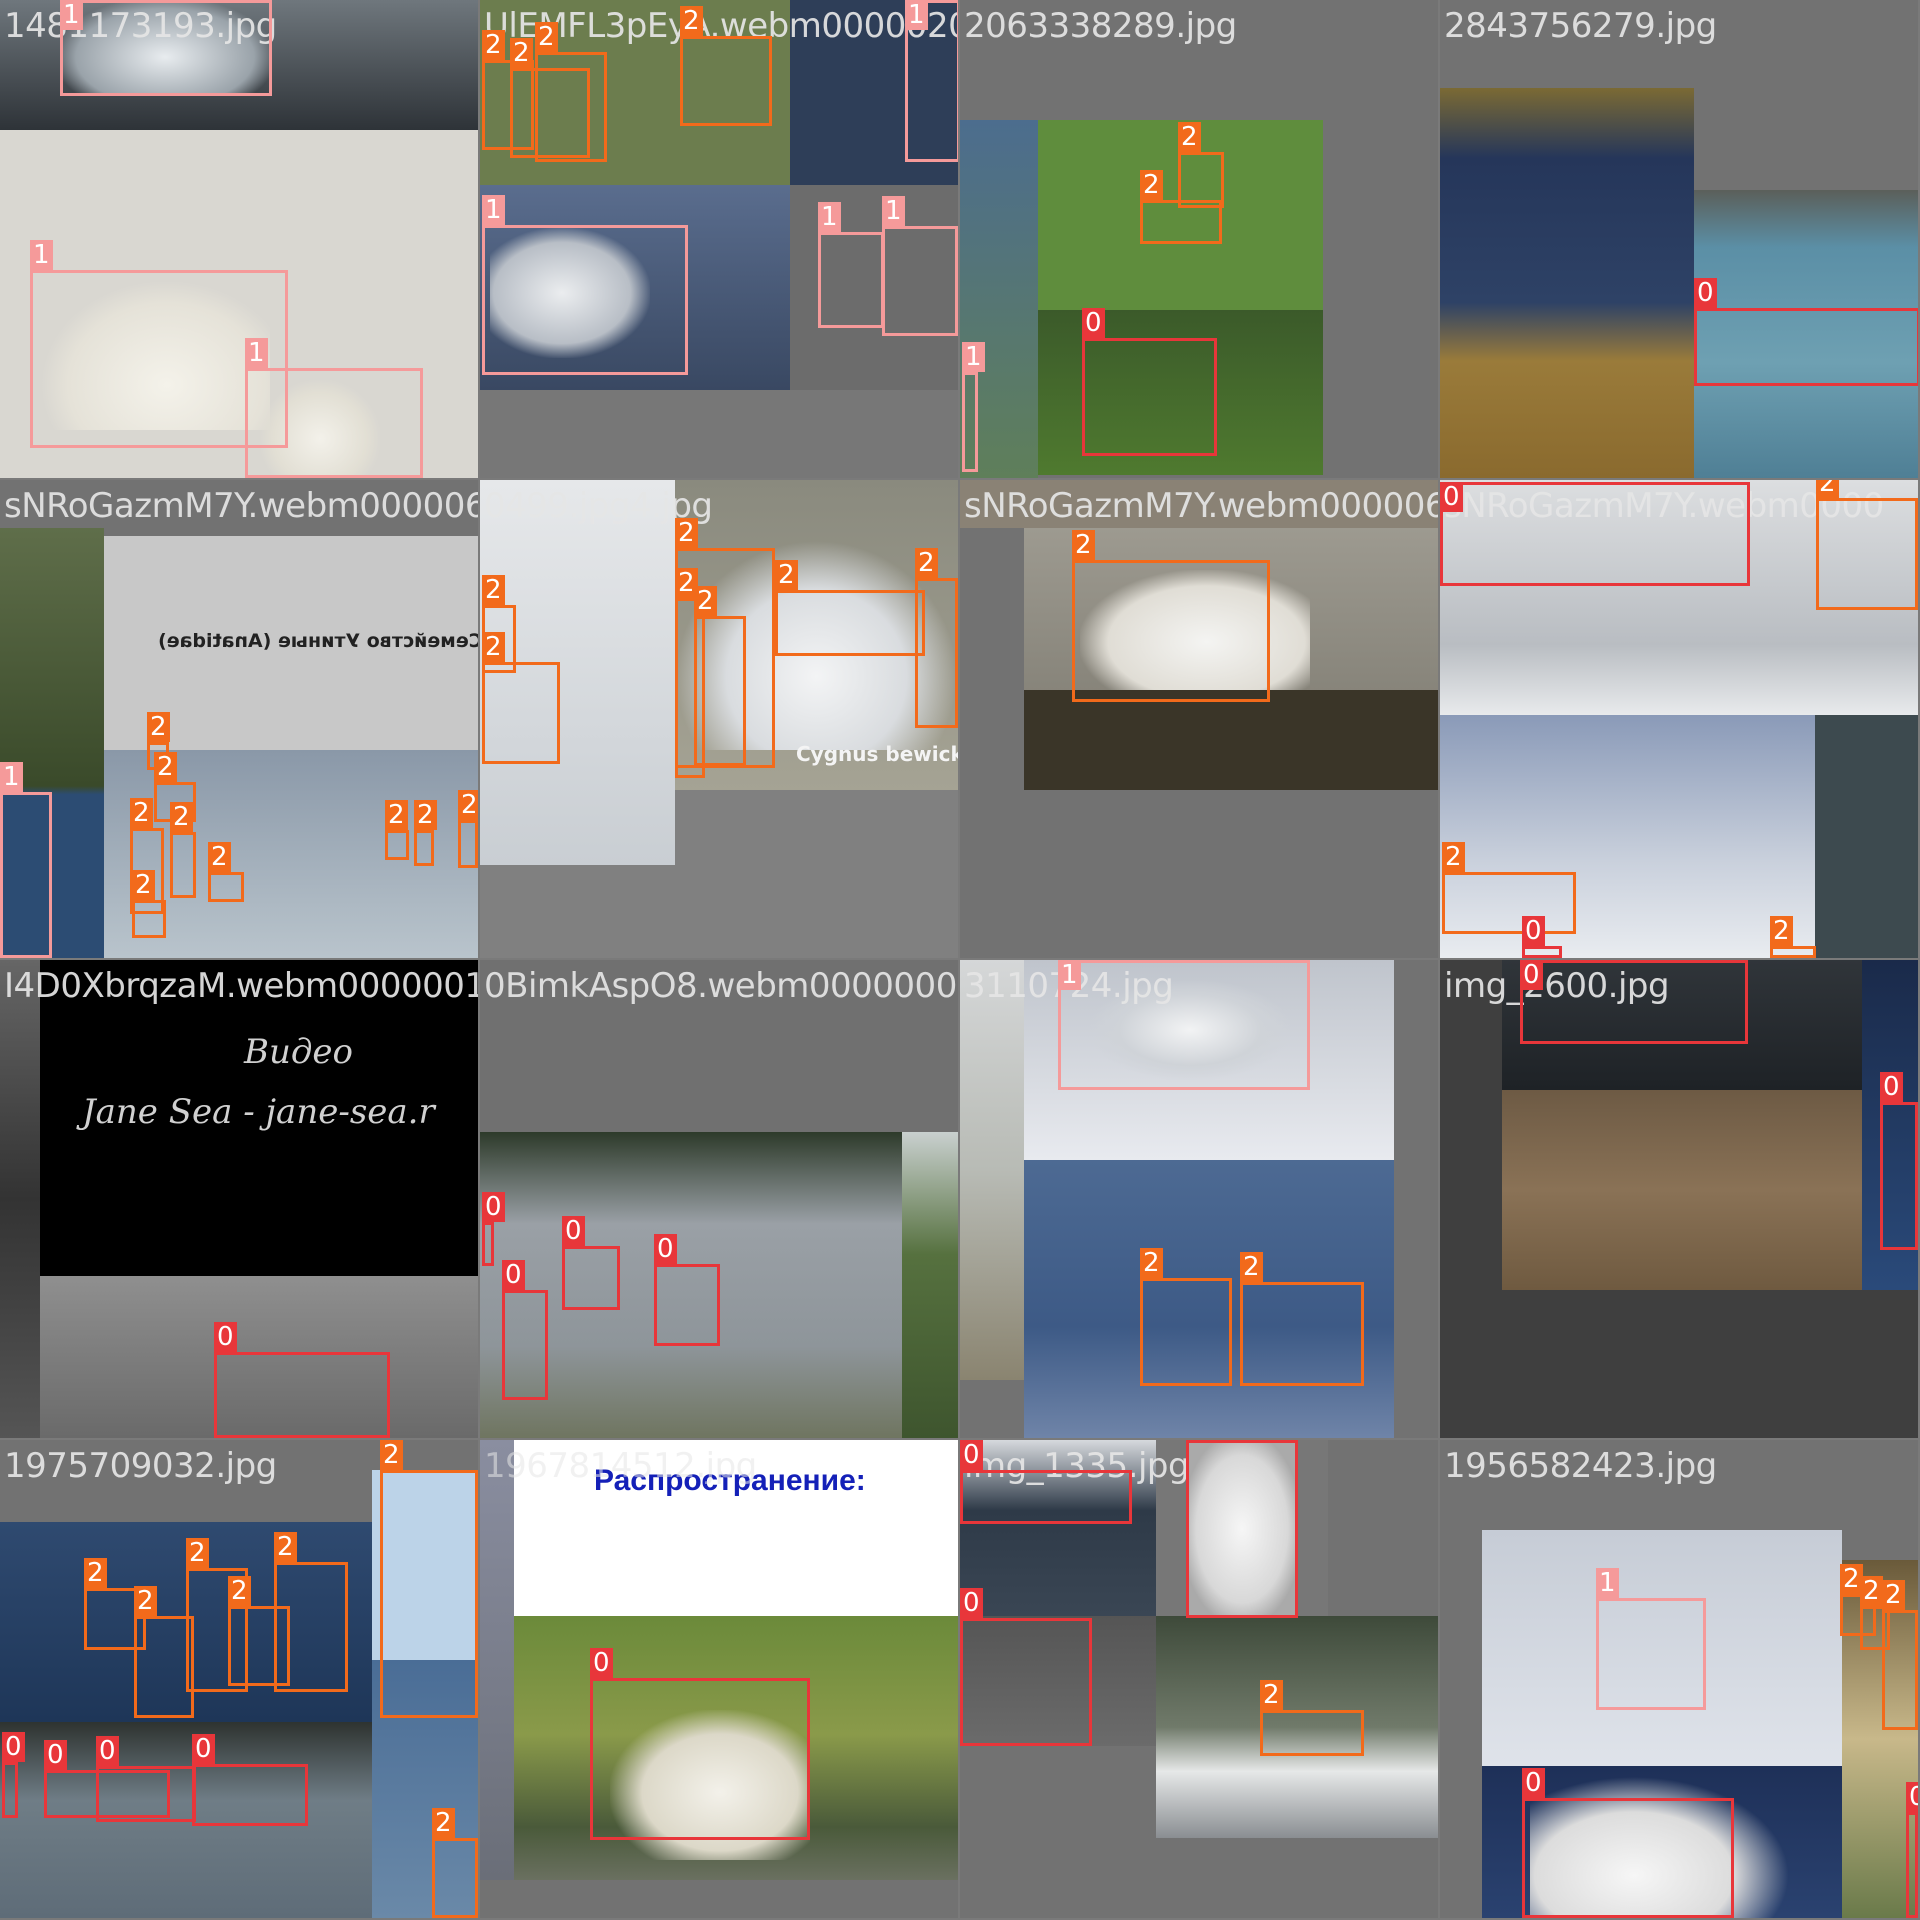 The image size is (1920, 1920). Describe the element at coordinates (1580, 1466) in the screenshot. I see `tile-filename: 1956582423.jpg` at that location.